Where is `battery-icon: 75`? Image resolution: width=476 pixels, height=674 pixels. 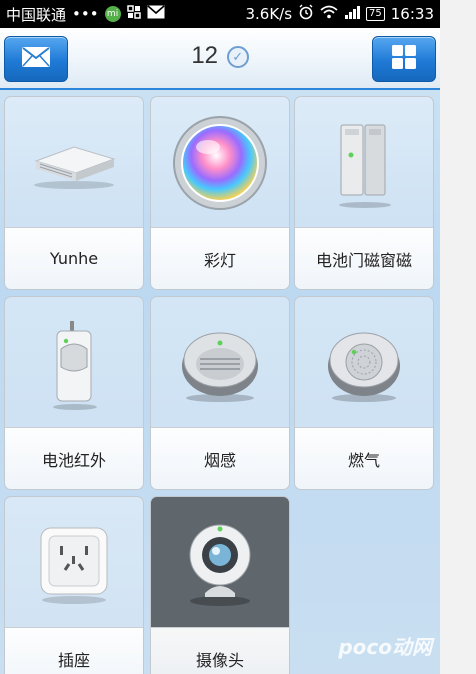 battery-icon: 75 is located at coordinates (375, 14).